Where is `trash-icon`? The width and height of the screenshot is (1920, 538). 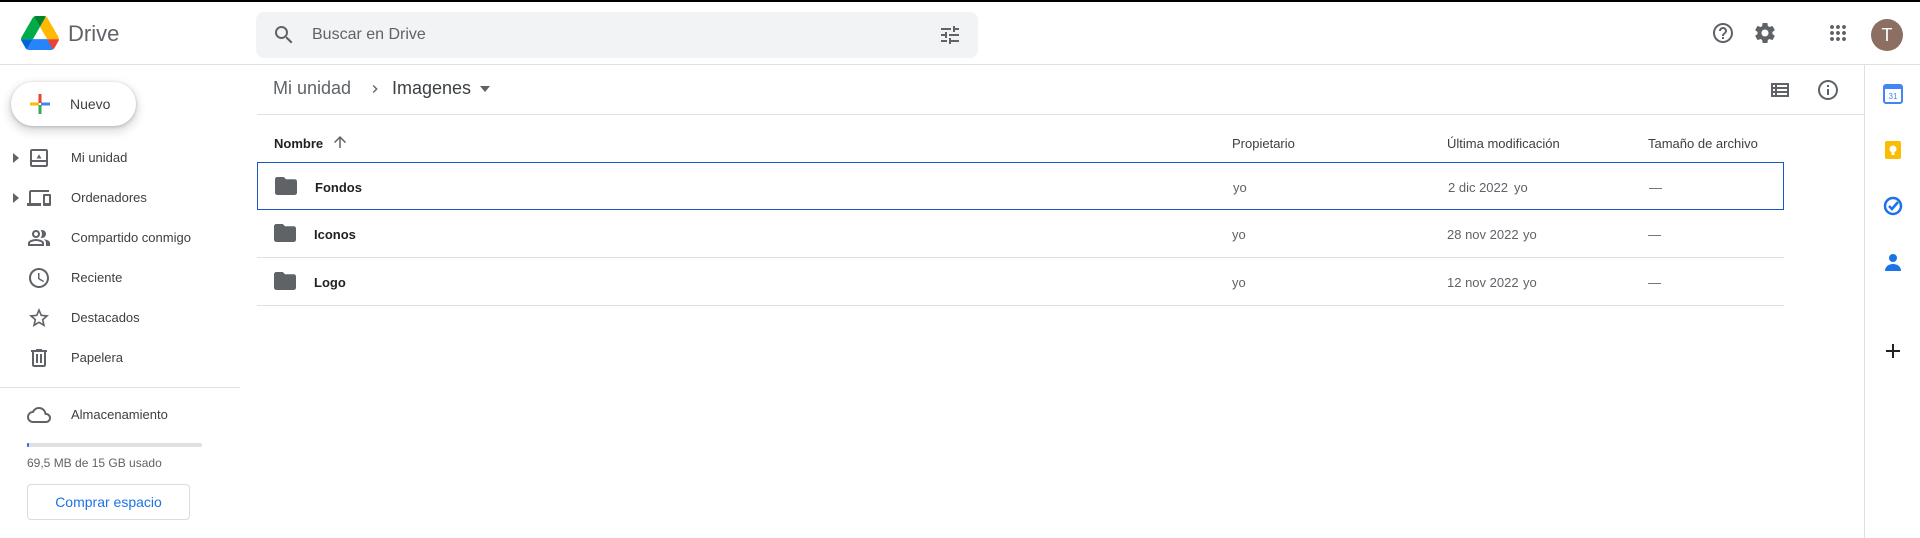
trash-icon is located at coordinates (39, 358).